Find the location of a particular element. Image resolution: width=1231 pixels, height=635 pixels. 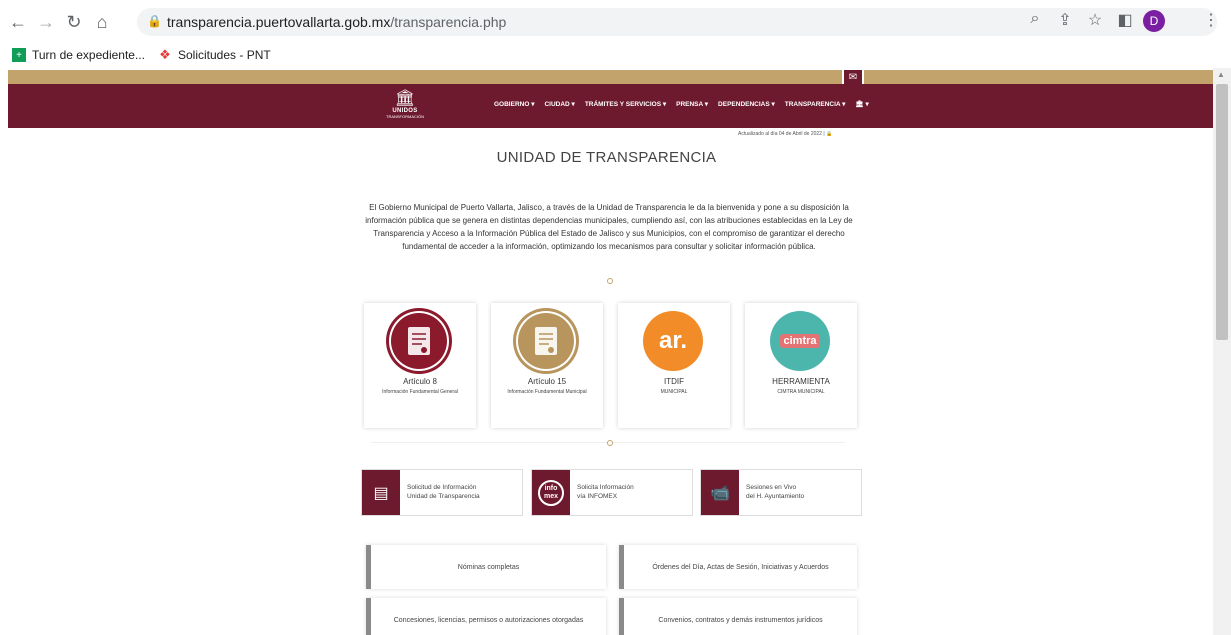

card-itdif: ar. ITDIF MUNICIPAL is located at coordinates (674, 365).